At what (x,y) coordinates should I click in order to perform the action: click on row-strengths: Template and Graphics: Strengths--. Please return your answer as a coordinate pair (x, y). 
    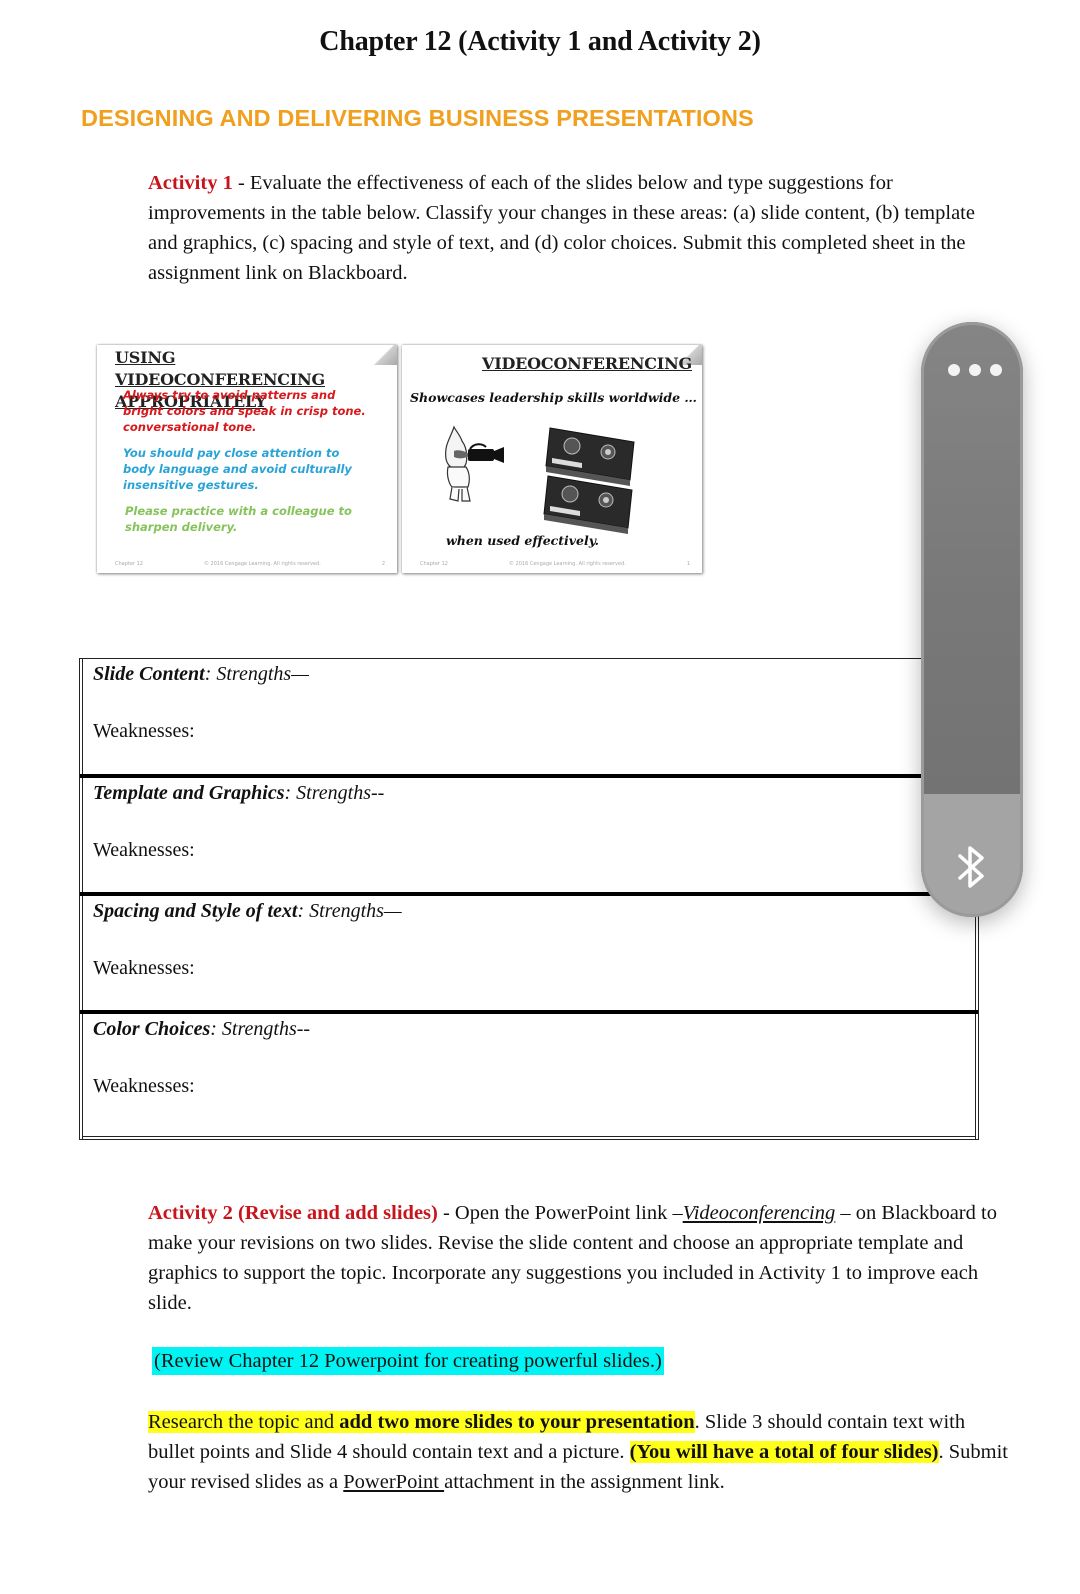
    Looking at the image, I should click on (238, 793).